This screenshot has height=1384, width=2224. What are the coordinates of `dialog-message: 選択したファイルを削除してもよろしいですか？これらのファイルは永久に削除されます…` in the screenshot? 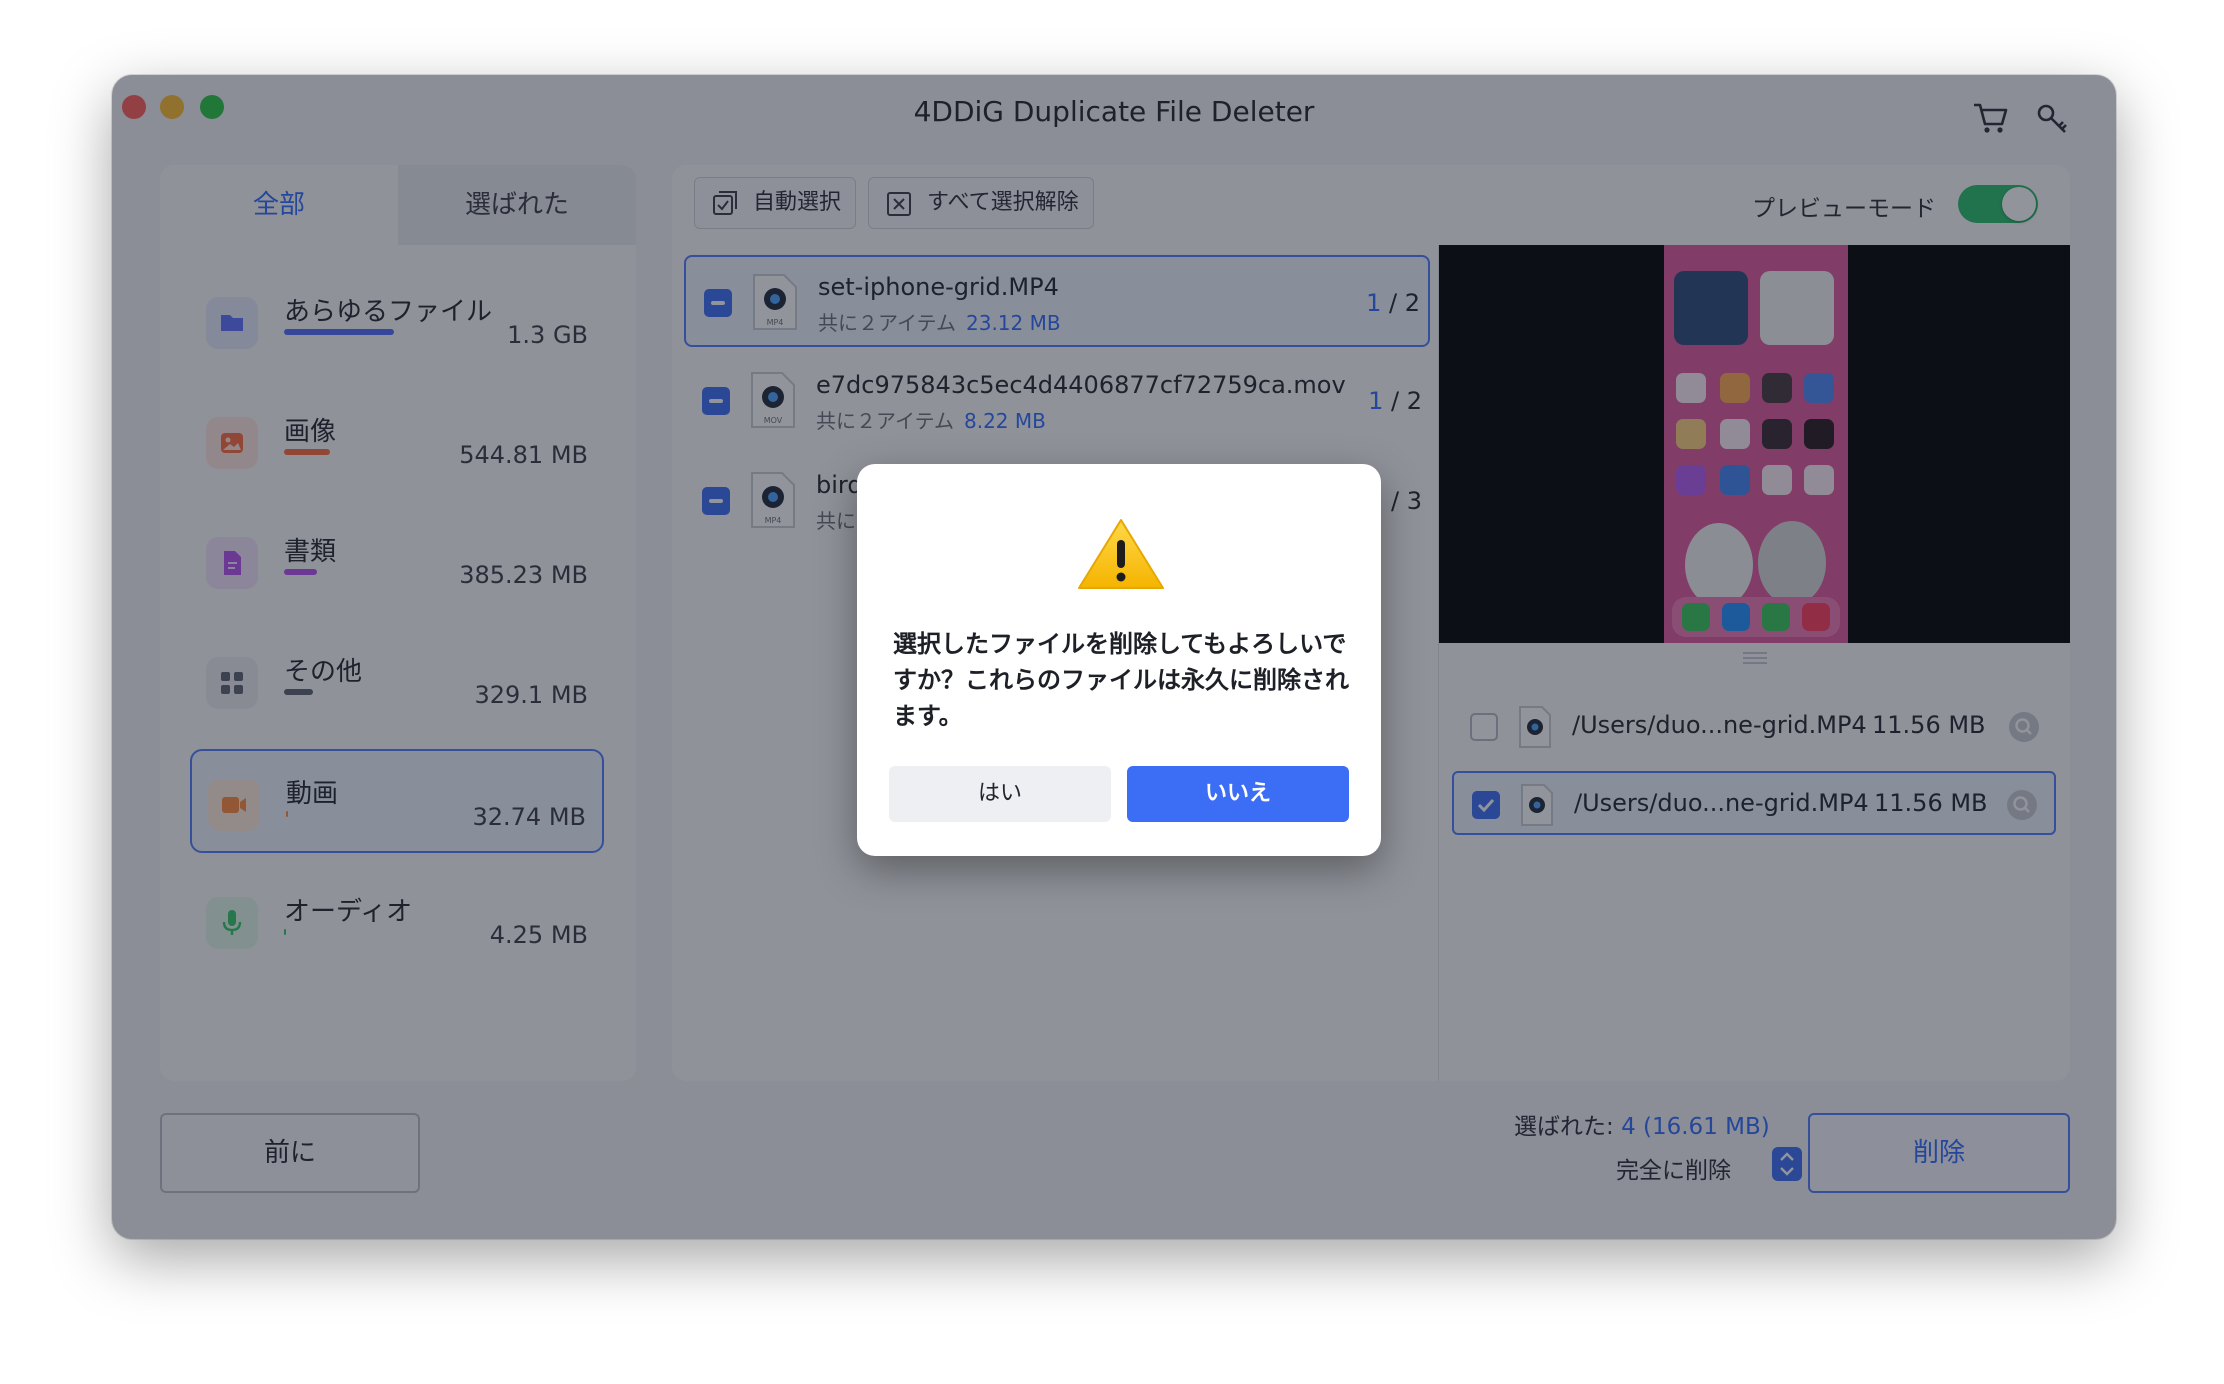 It's located at (1121, 680).